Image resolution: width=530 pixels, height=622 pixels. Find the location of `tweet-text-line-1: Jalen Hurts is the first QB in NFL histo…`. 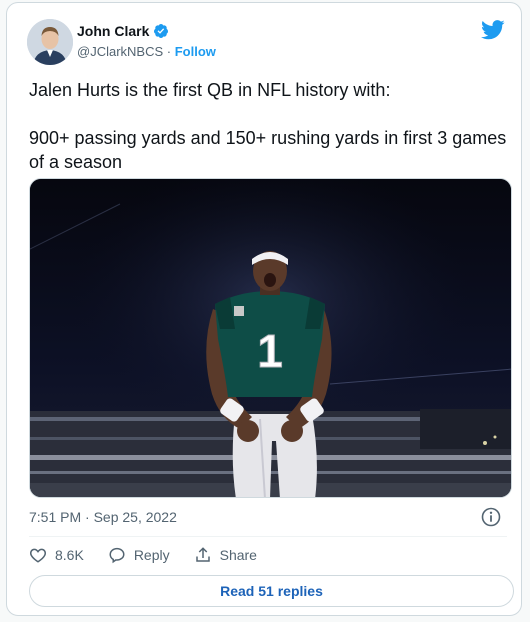

tweet-text-line-1: Jalen Hurts is the first QB in NFL histo… is located at coordinates (210, 90).